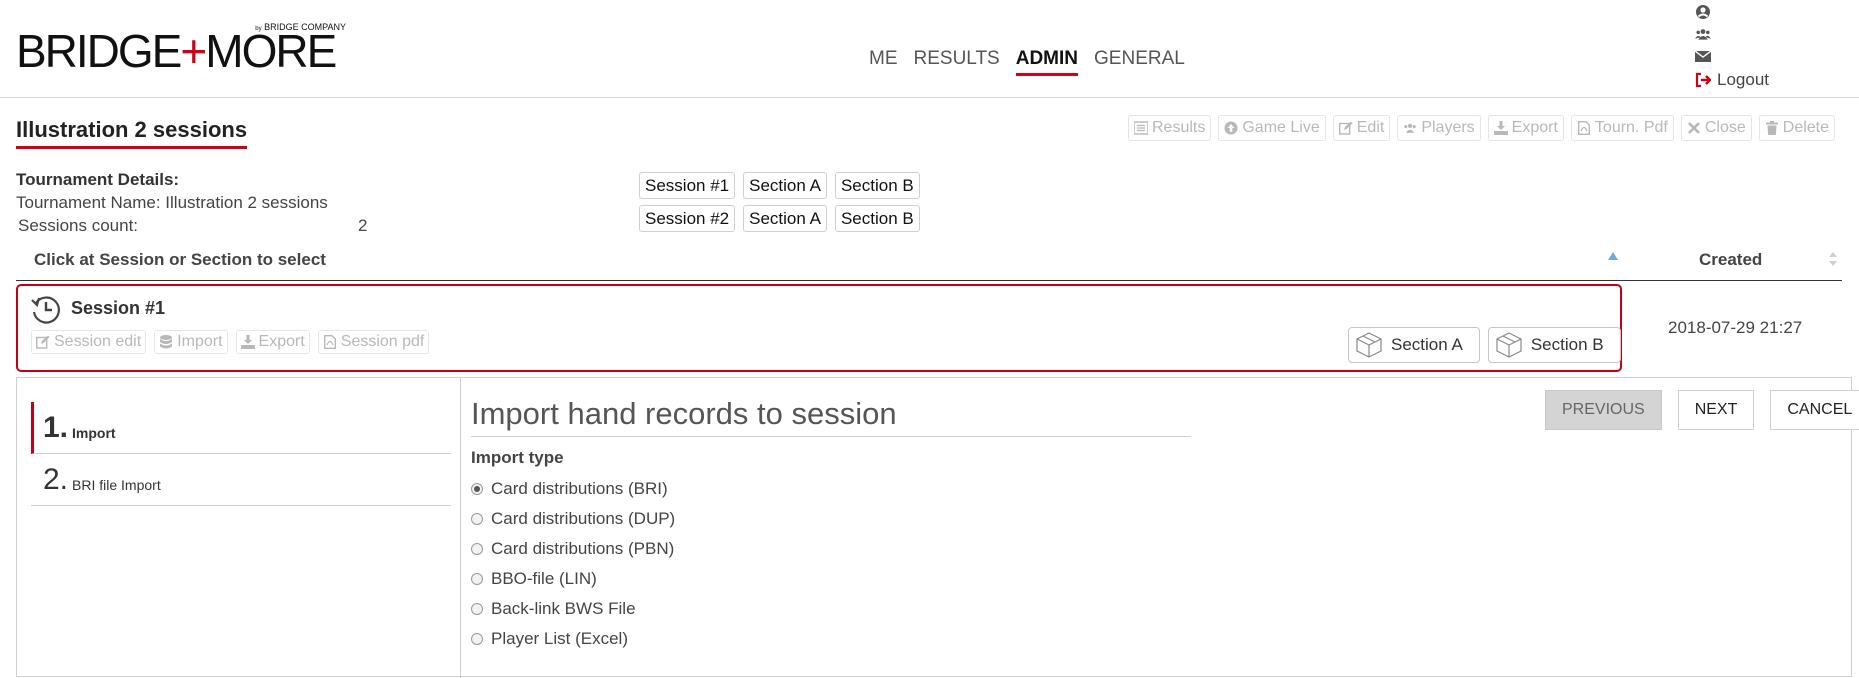  What do you see at coordinates (1139, 62) in the screenshot?
I see `nav-general: GENERAL` at bounding box center [1139, 62].